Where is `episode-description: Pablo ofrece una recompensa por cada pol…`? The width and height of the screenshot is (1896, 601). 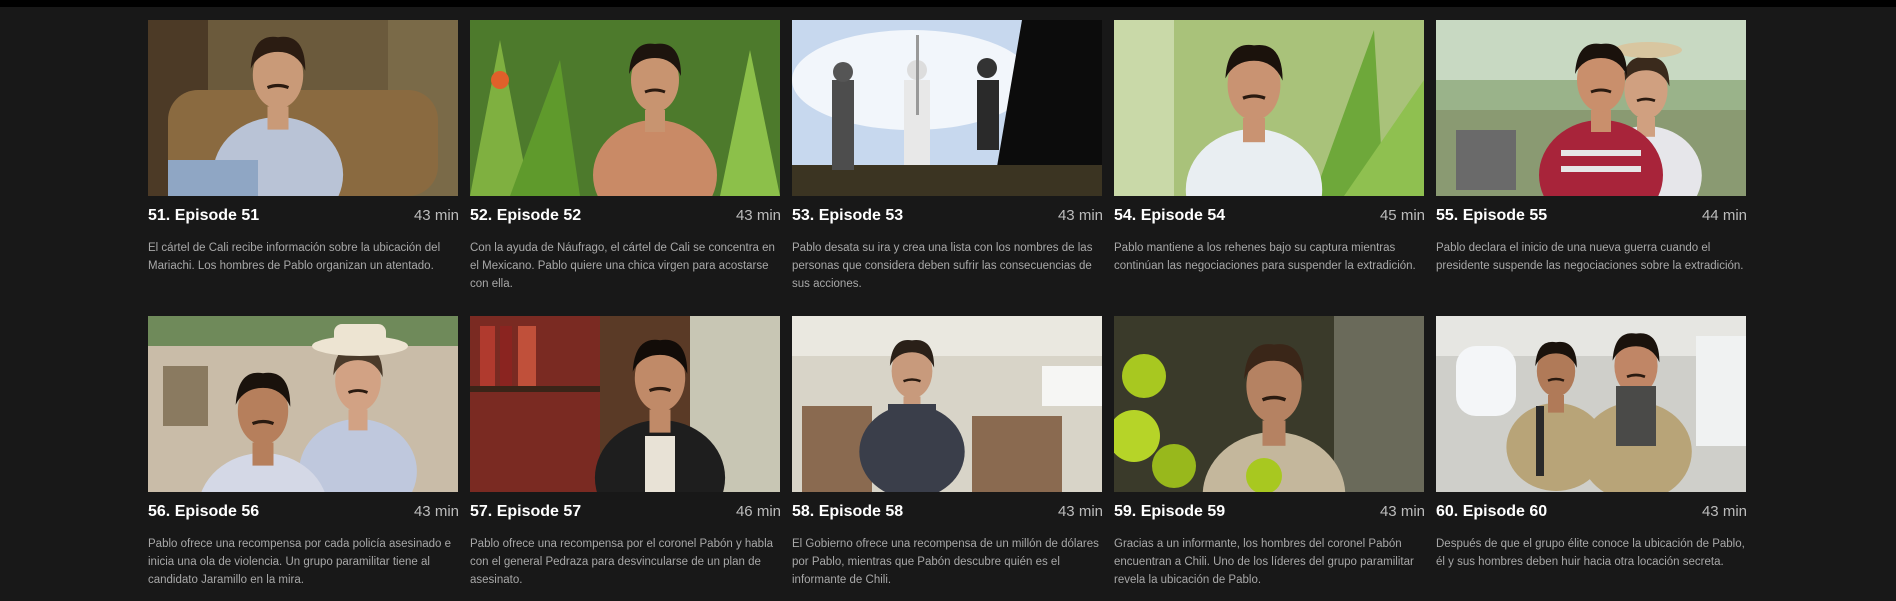 episode-description: Pablo ofrece una recompensa por cada pol… is located at coordinates (300, 562).